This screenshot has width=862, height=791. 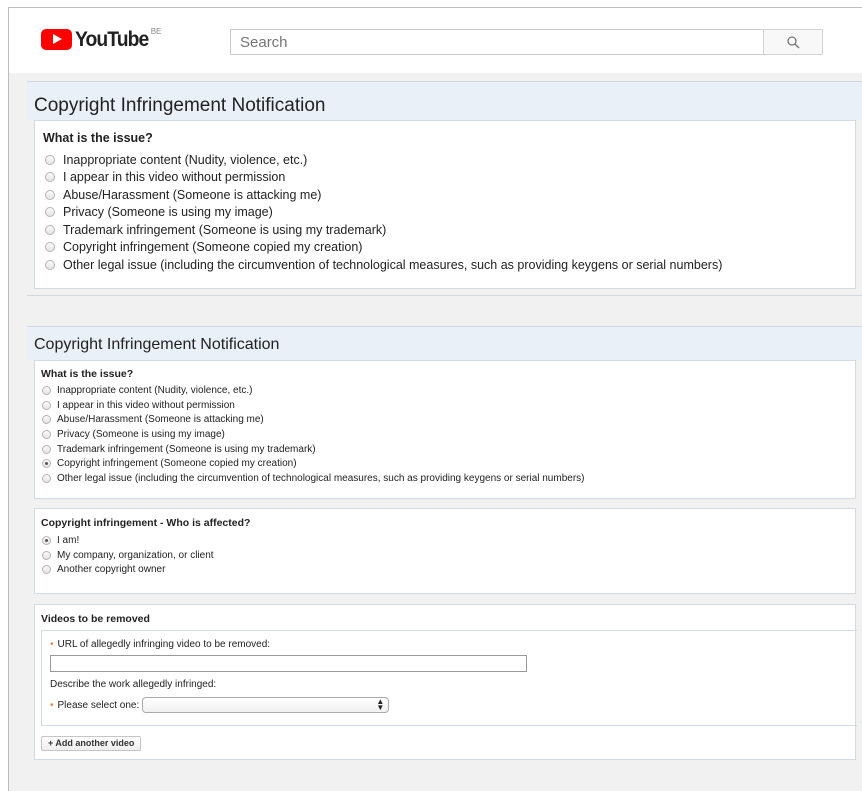 What do you see at coordinates (56, 39) in the screenshot?
I see `play-logo-icon` at bounding box center [56, 39].